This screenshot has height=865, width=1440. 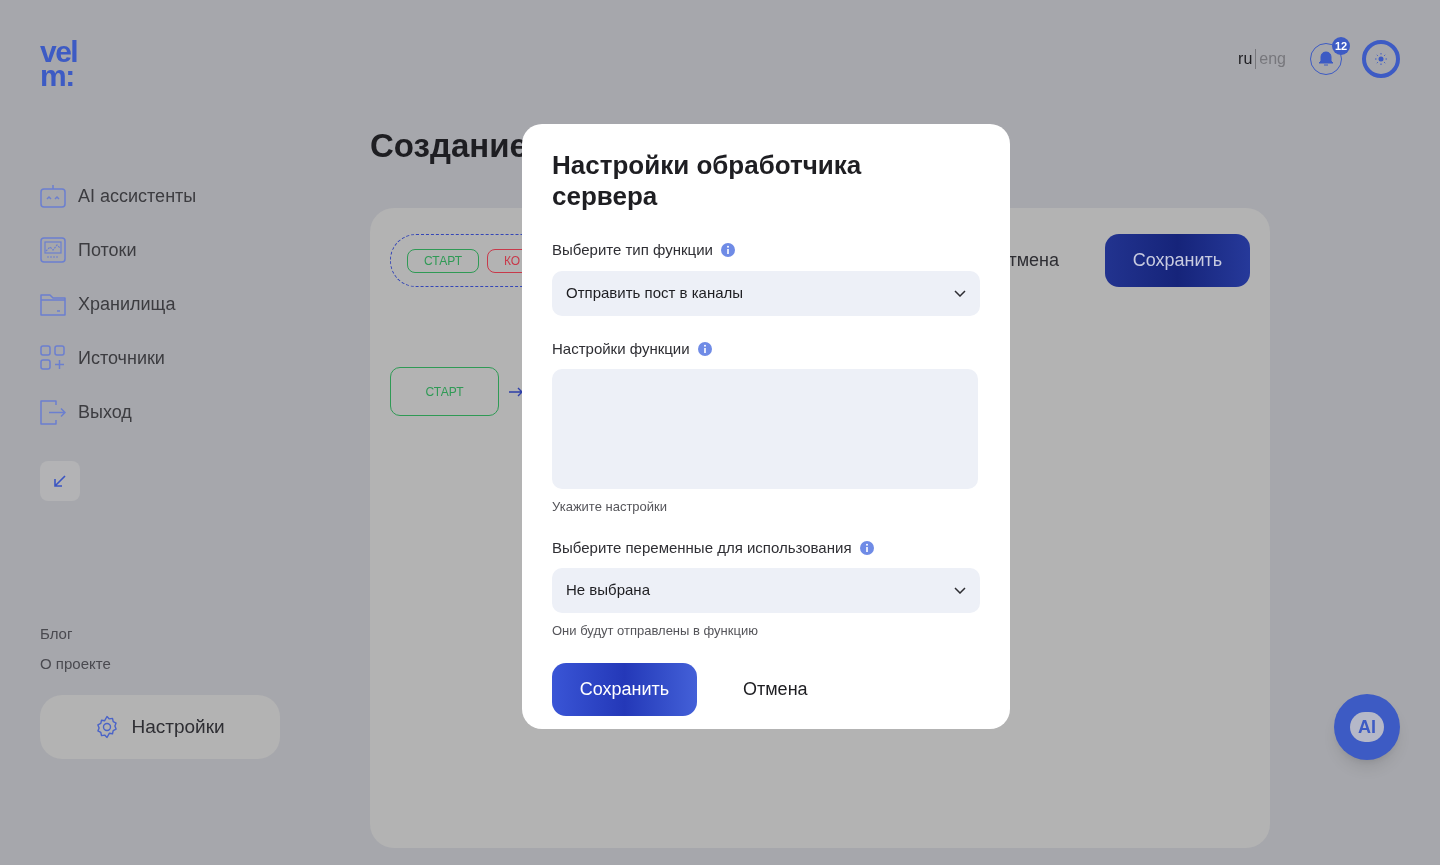 What do you see at coordinates (766, 293) in the screenshot?
I see `dropdown: Отправить пост в каналы` at bounding box center [766, 293].